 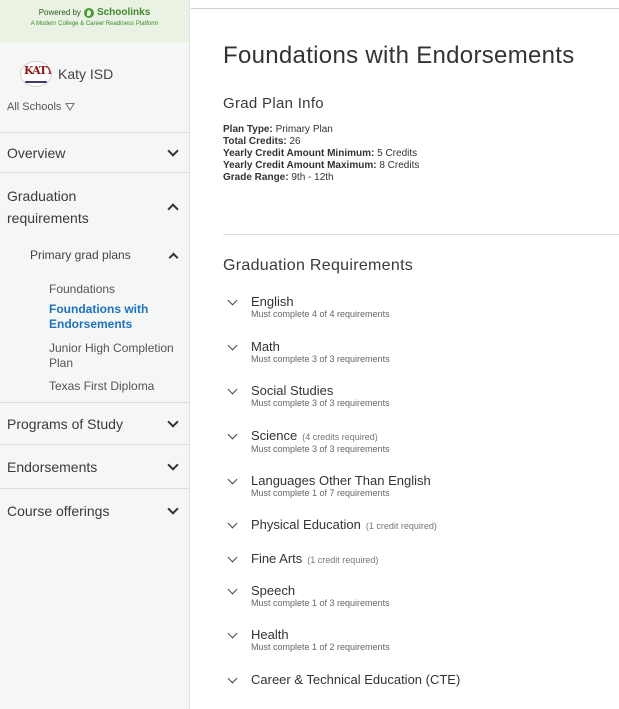 I want to click on nav-course-offerings: Course offerings, so click(x=94, y=510).